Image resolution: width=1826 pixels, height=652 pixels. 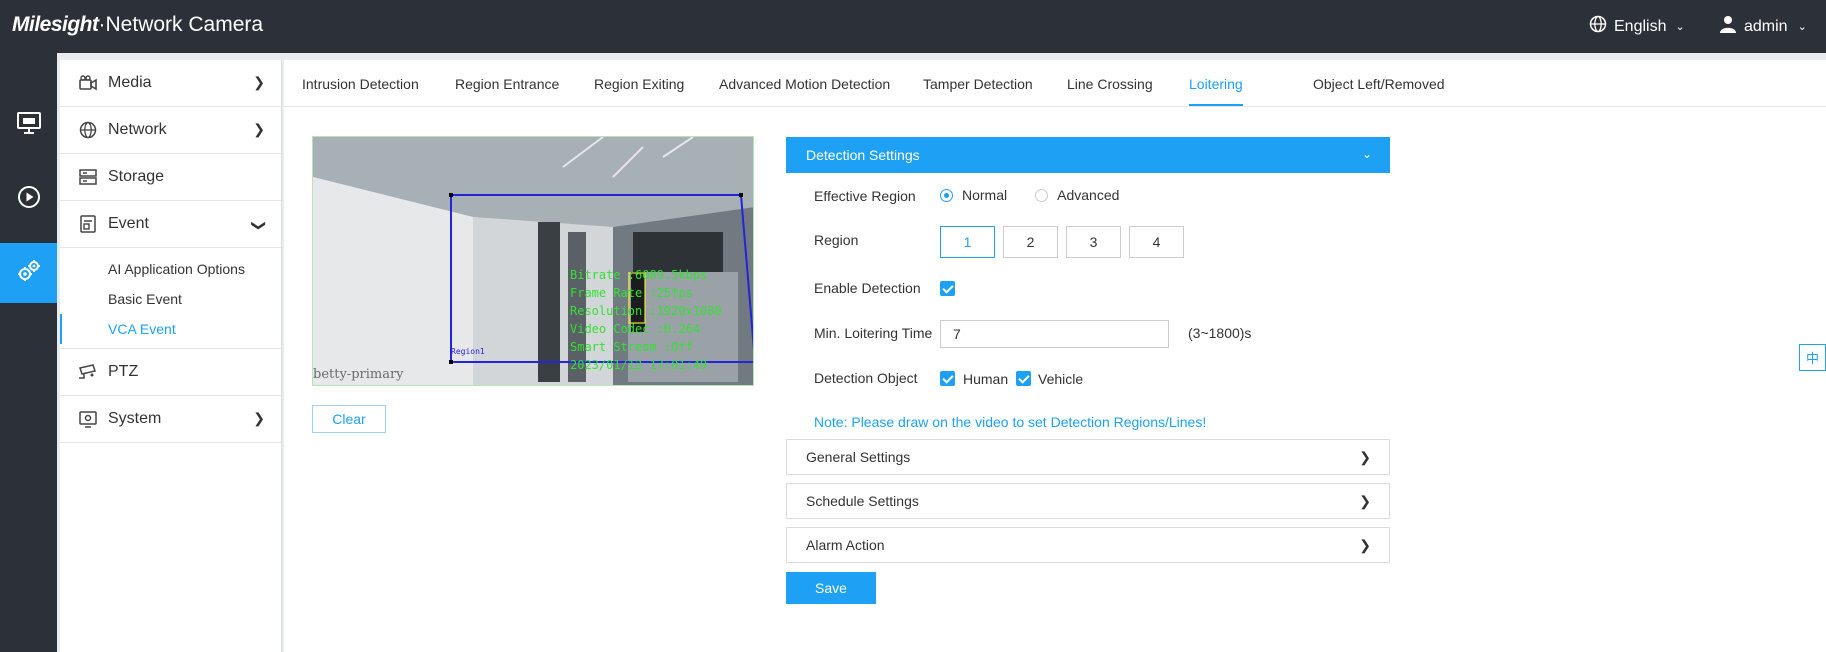 I want to click on menu-item-network: Network ❯, so click(x=170, y=130).